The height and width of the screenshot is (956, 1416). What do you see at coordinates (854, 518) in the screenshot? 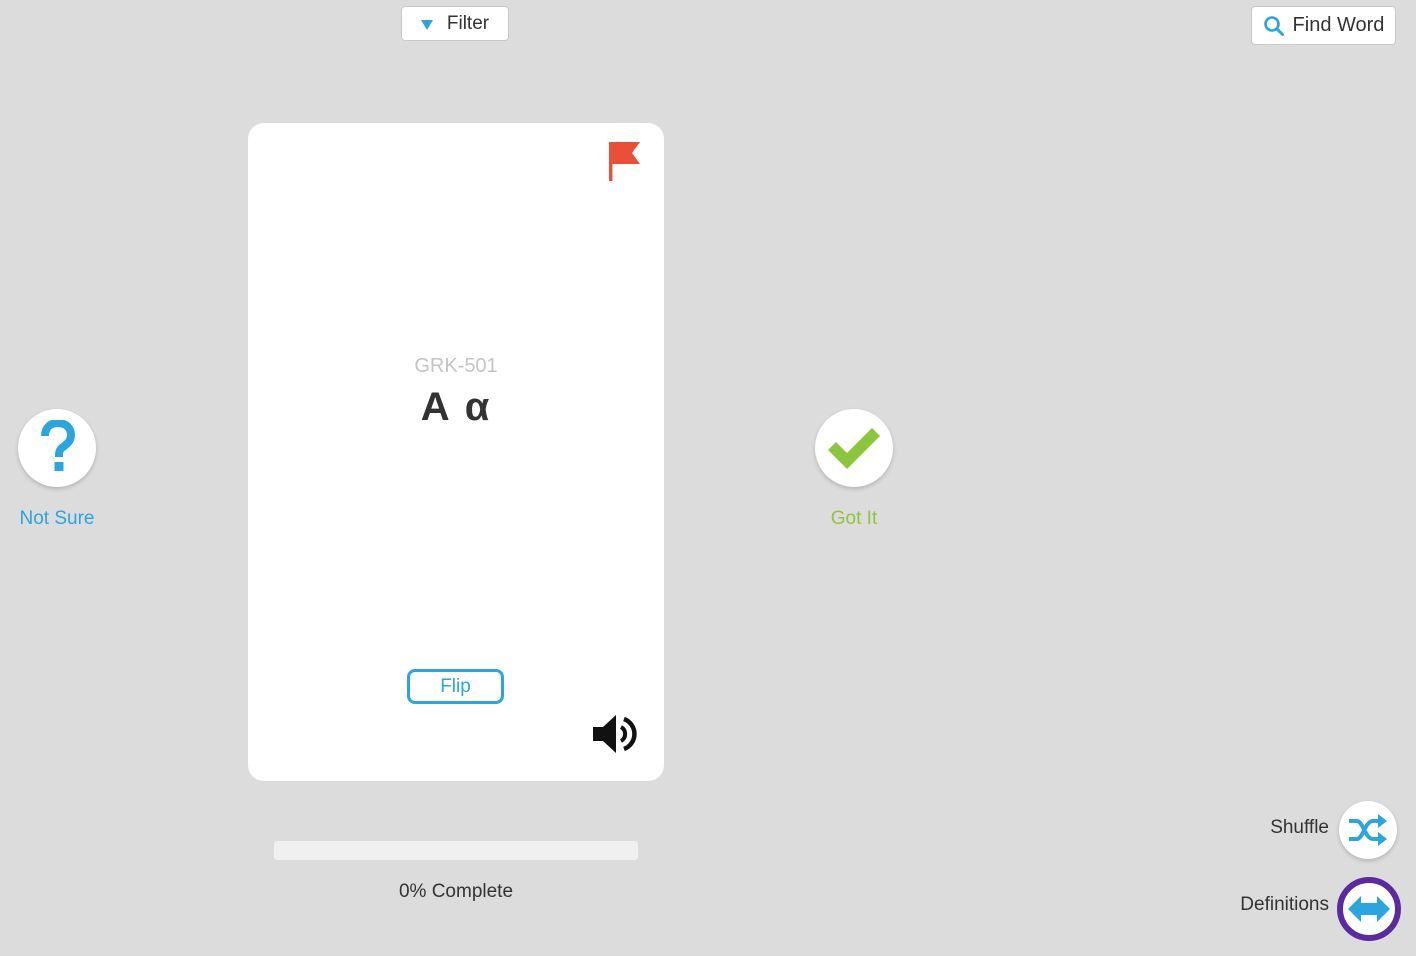
I see `got-it-label: Got It` at bounding box center [854, 518].